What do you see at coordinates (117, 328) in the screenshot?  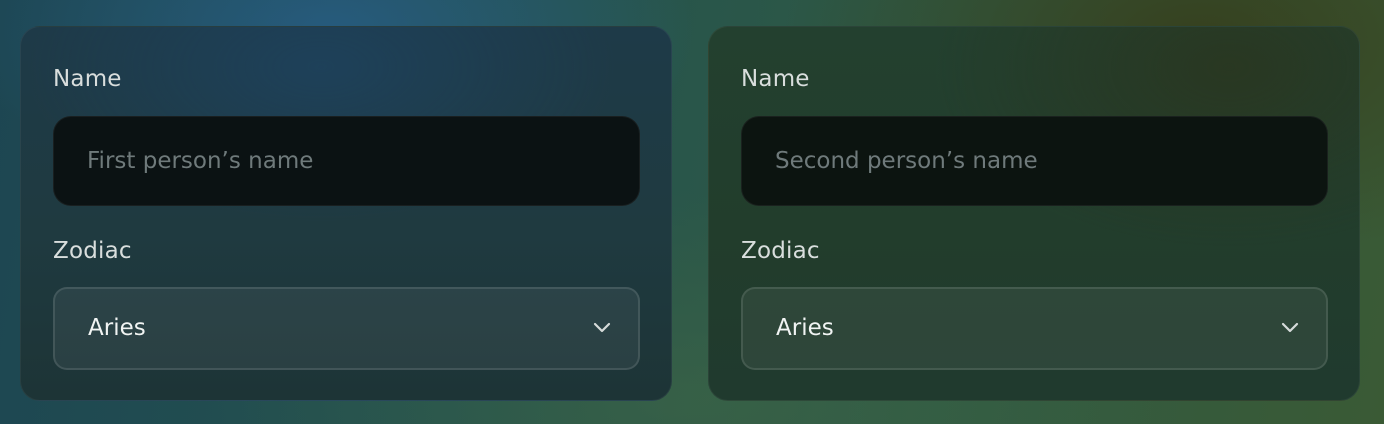 I see `person1-zodiac-selected: Aries` at bounding box center [117, 328].